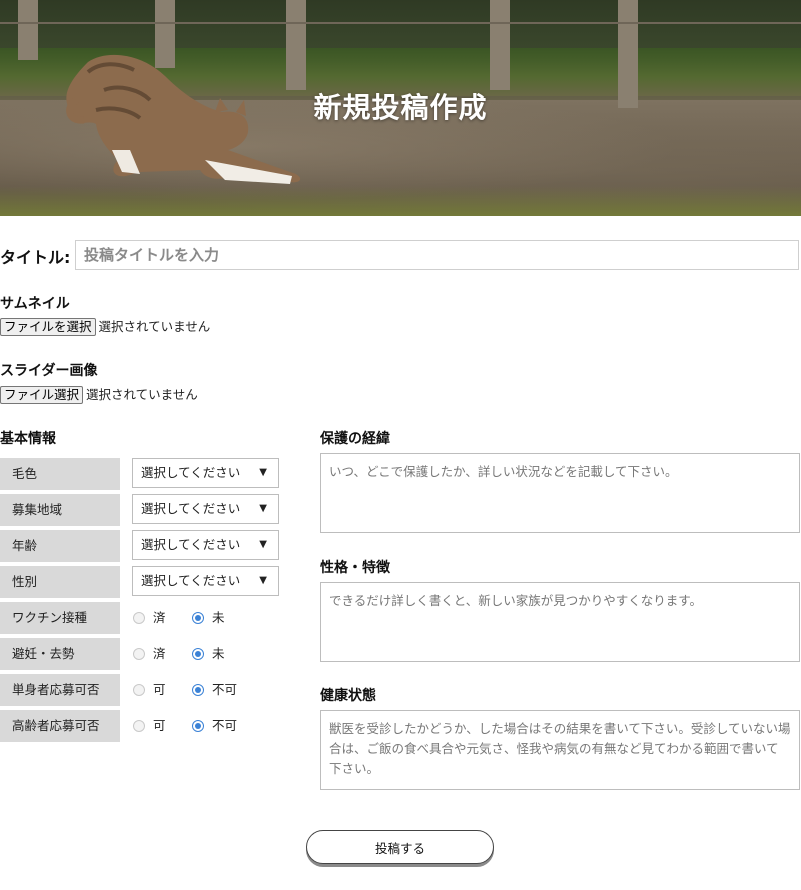 The image size is (801, 890). What do you see at coordinates (42, 395) in the screenshot?
I see `slider-file-button: ファイル選択` at bounding box center [42, 395].